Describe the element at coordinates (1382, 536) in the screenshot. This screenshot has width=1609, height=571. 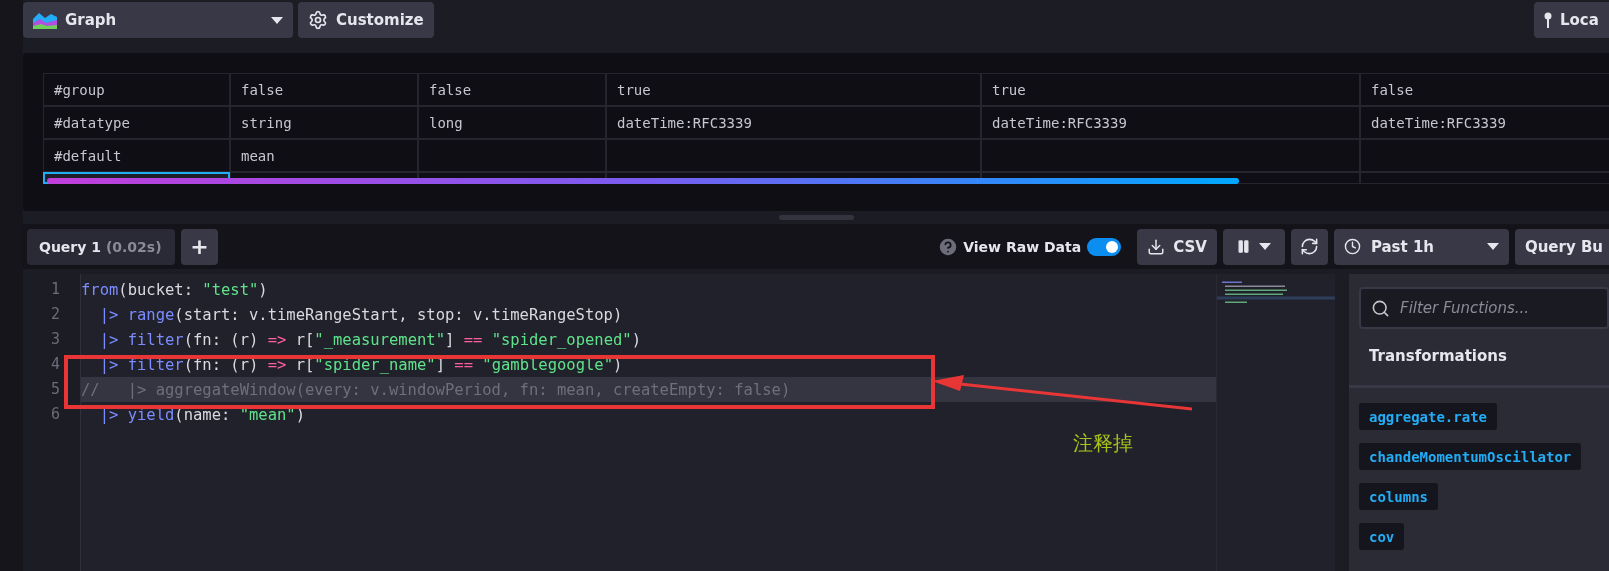
I see `function-item: cov` at that location.